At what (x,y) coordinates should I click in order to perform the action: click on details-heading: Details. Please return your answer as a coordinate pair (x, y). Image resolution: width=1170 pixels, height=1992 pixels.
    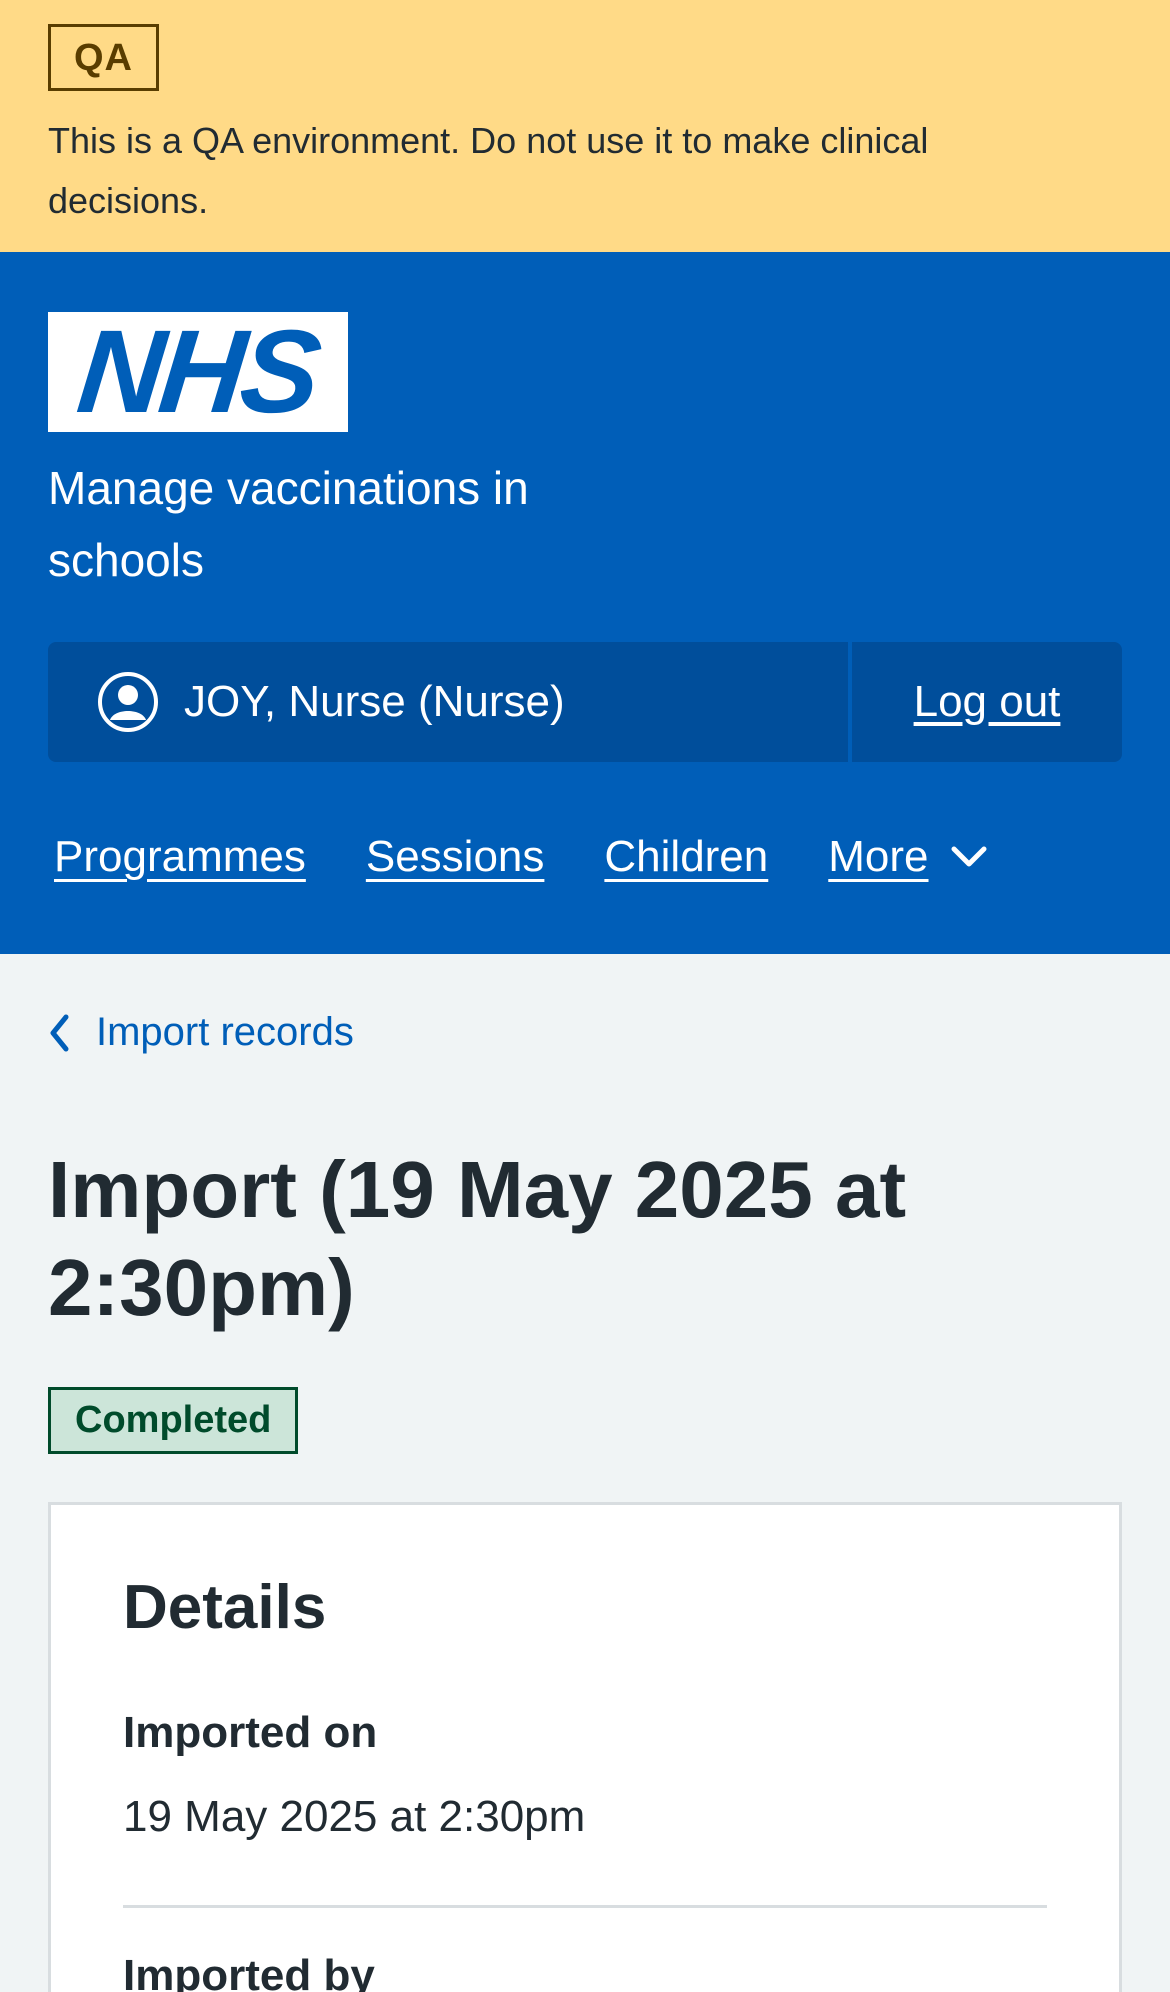
    Looking at the image, I should click on (225, 1607).